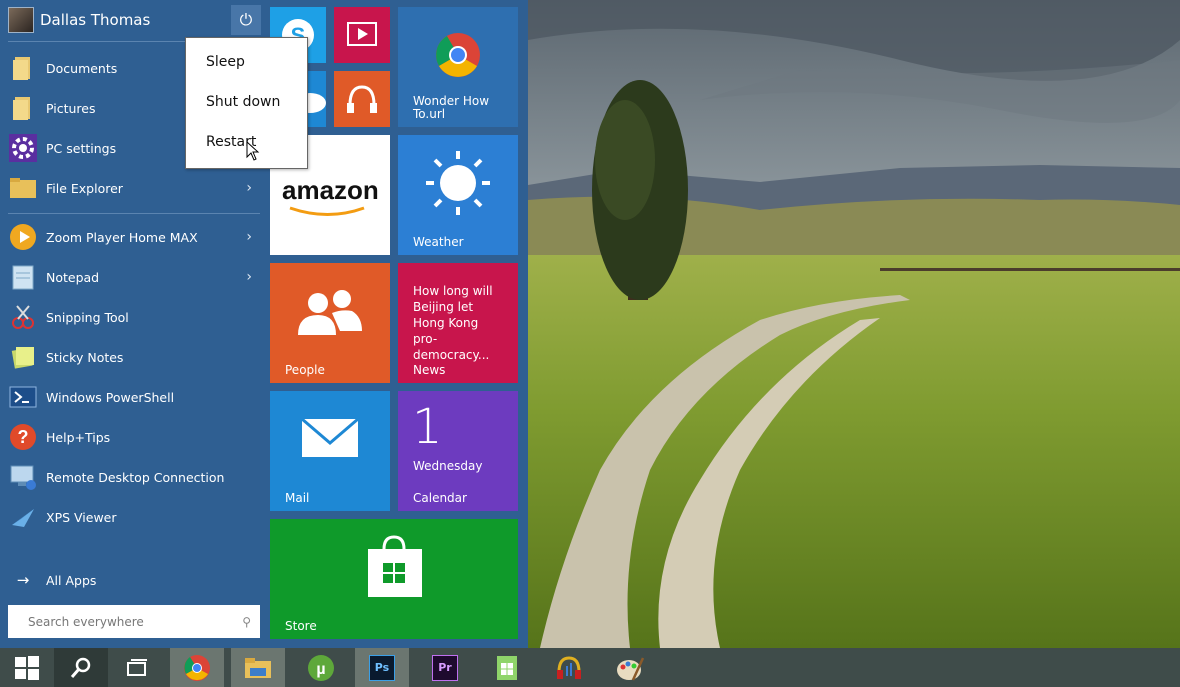 This screenshot has height=687, width=1180. I want to click on divider, so click(134, 213).